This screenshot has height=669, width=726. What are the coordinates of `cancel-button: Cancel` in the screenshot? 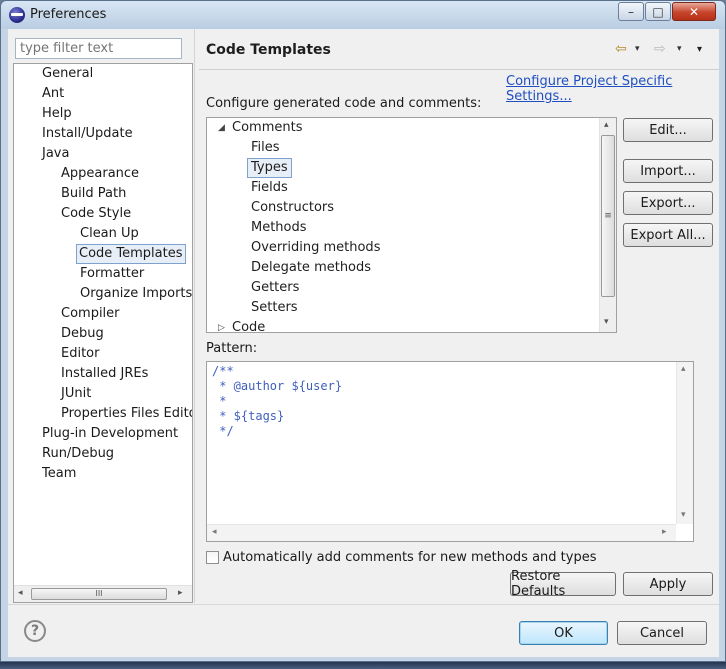 It's located at (662, 633).